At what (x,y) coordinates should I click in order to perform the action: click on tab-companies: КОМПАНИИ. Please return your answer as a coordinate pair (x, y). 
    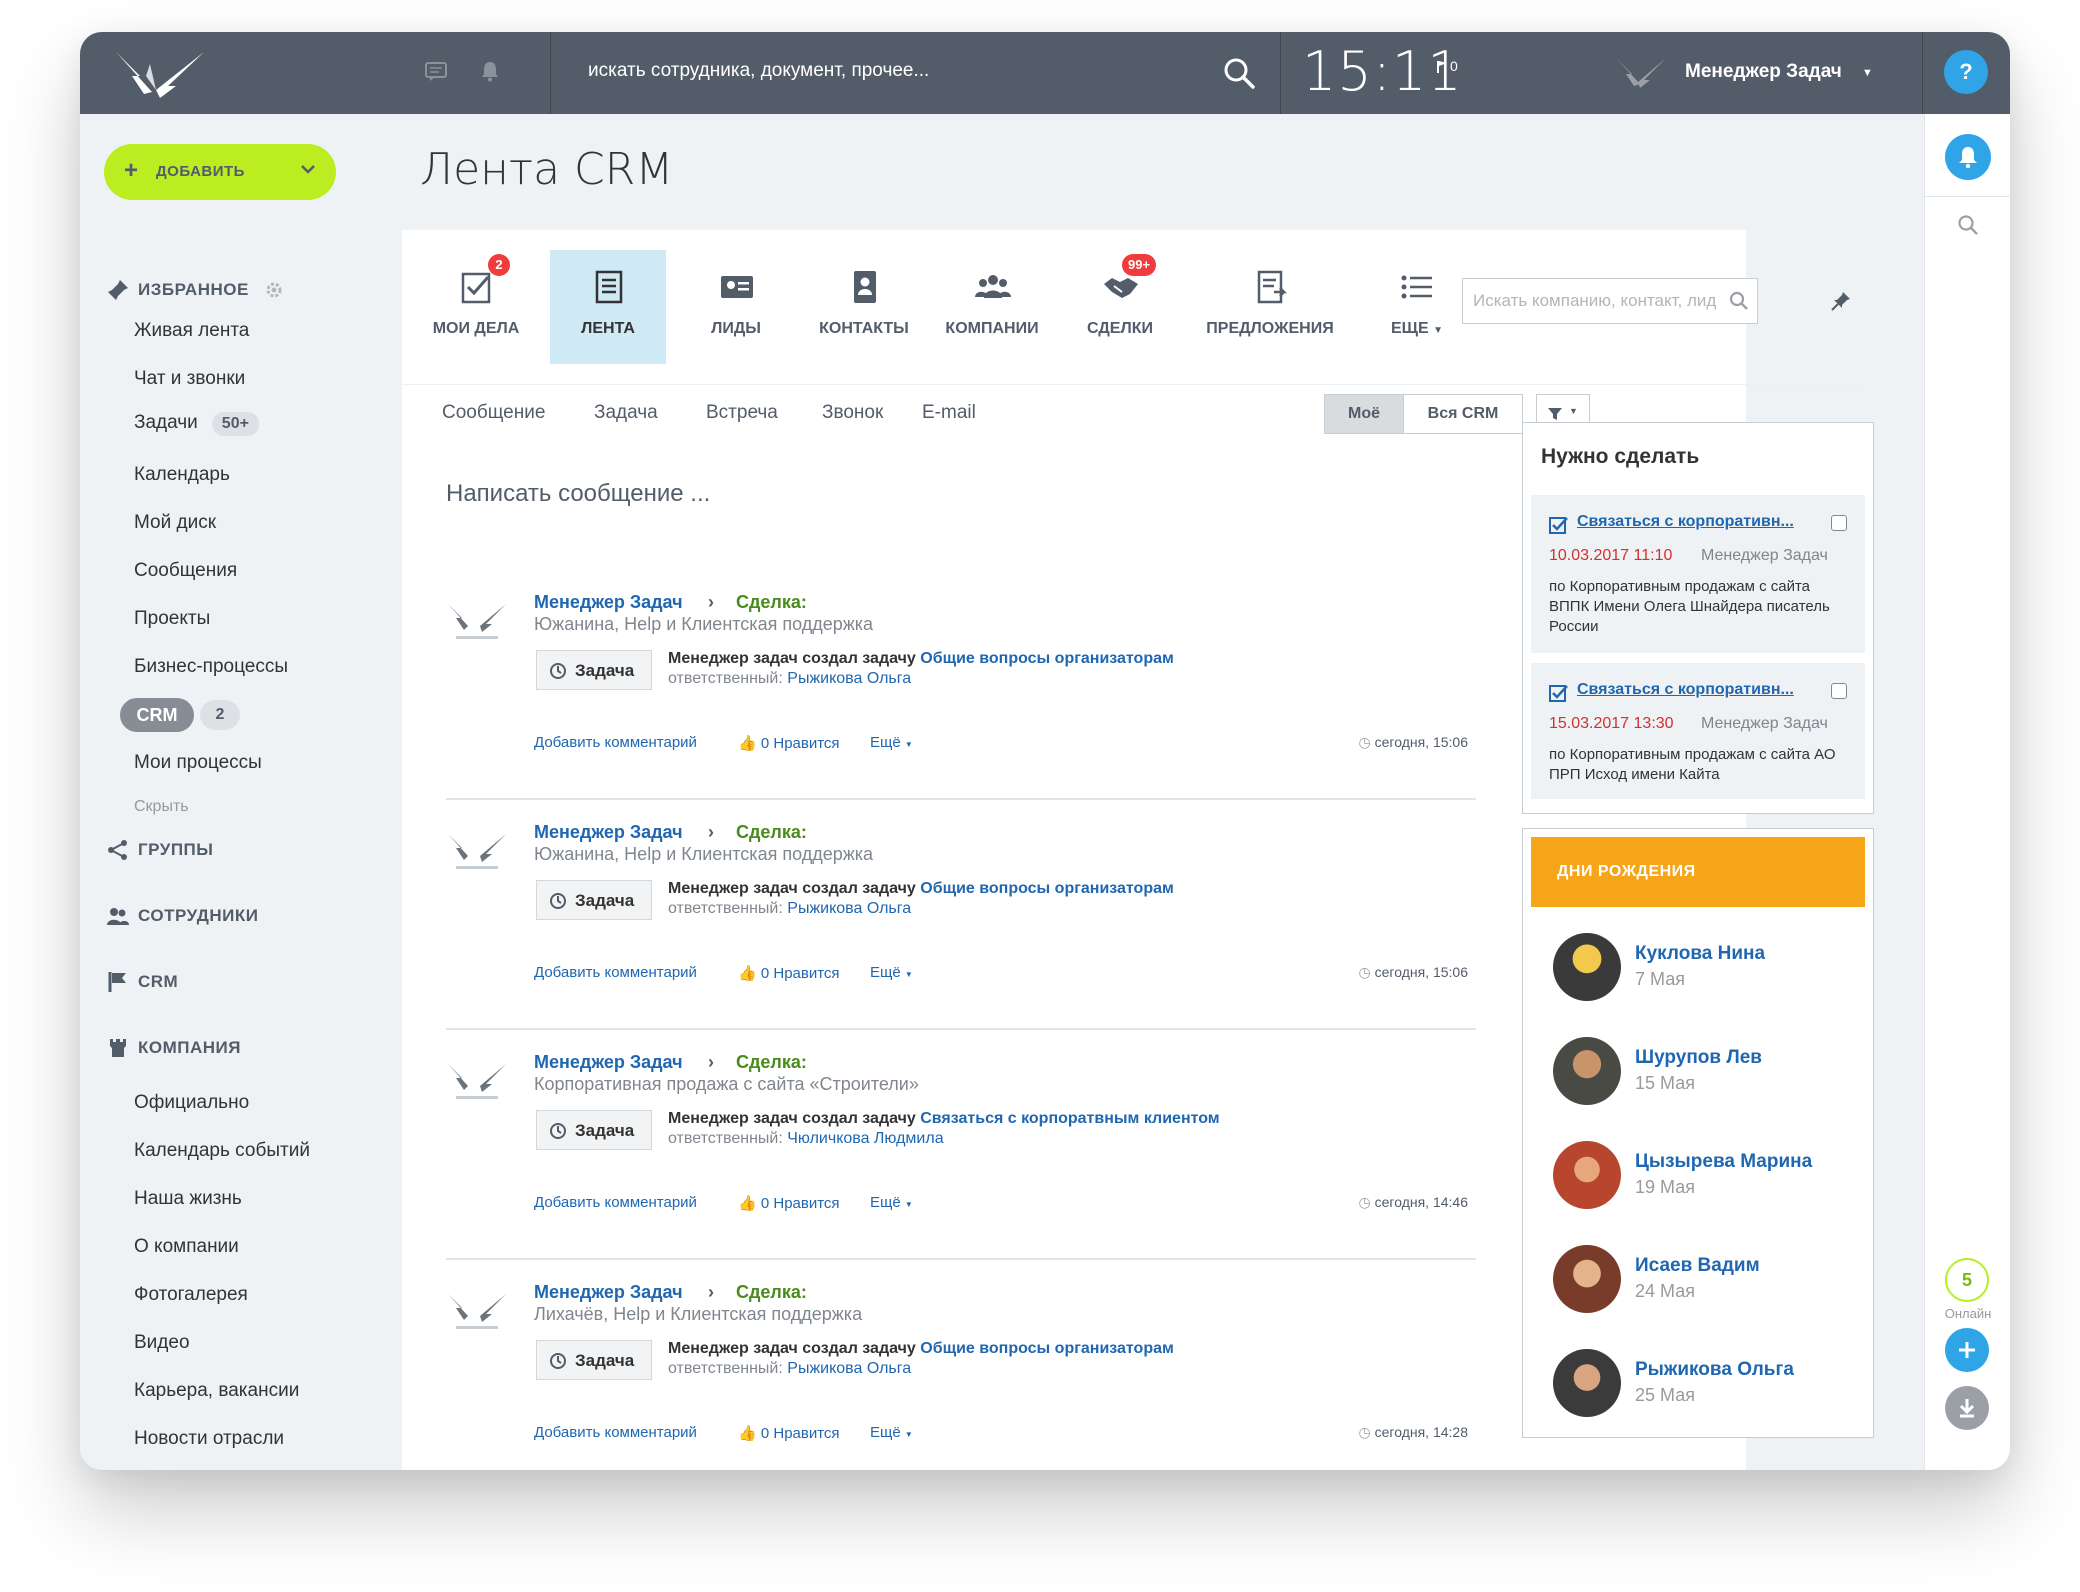
    Looking at the image, I should click on (992, 307).